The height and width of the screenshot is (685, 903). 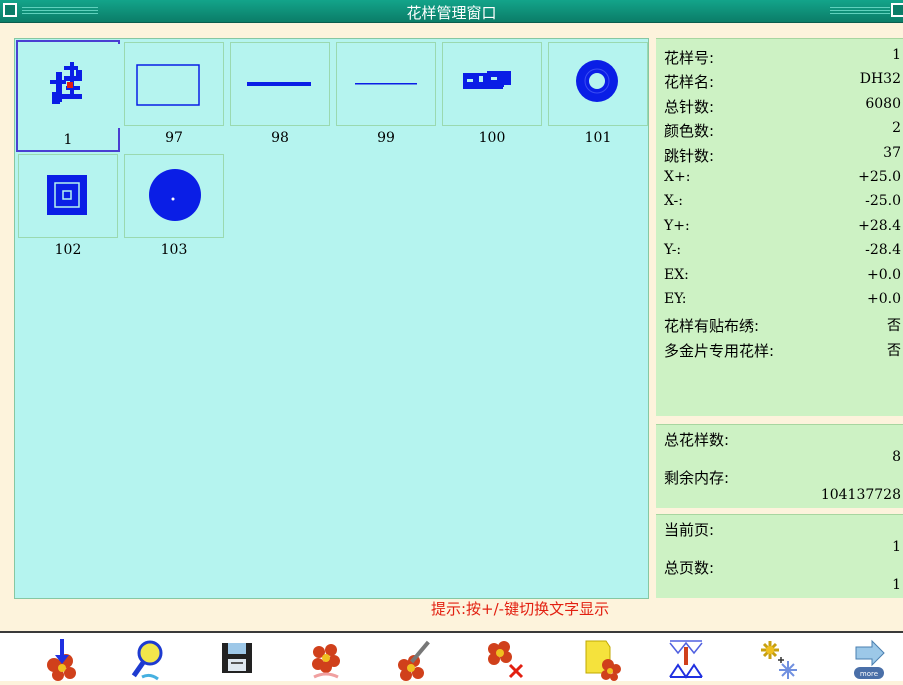 I want to click on delete-pattern-button, so click(x=504, y=659).